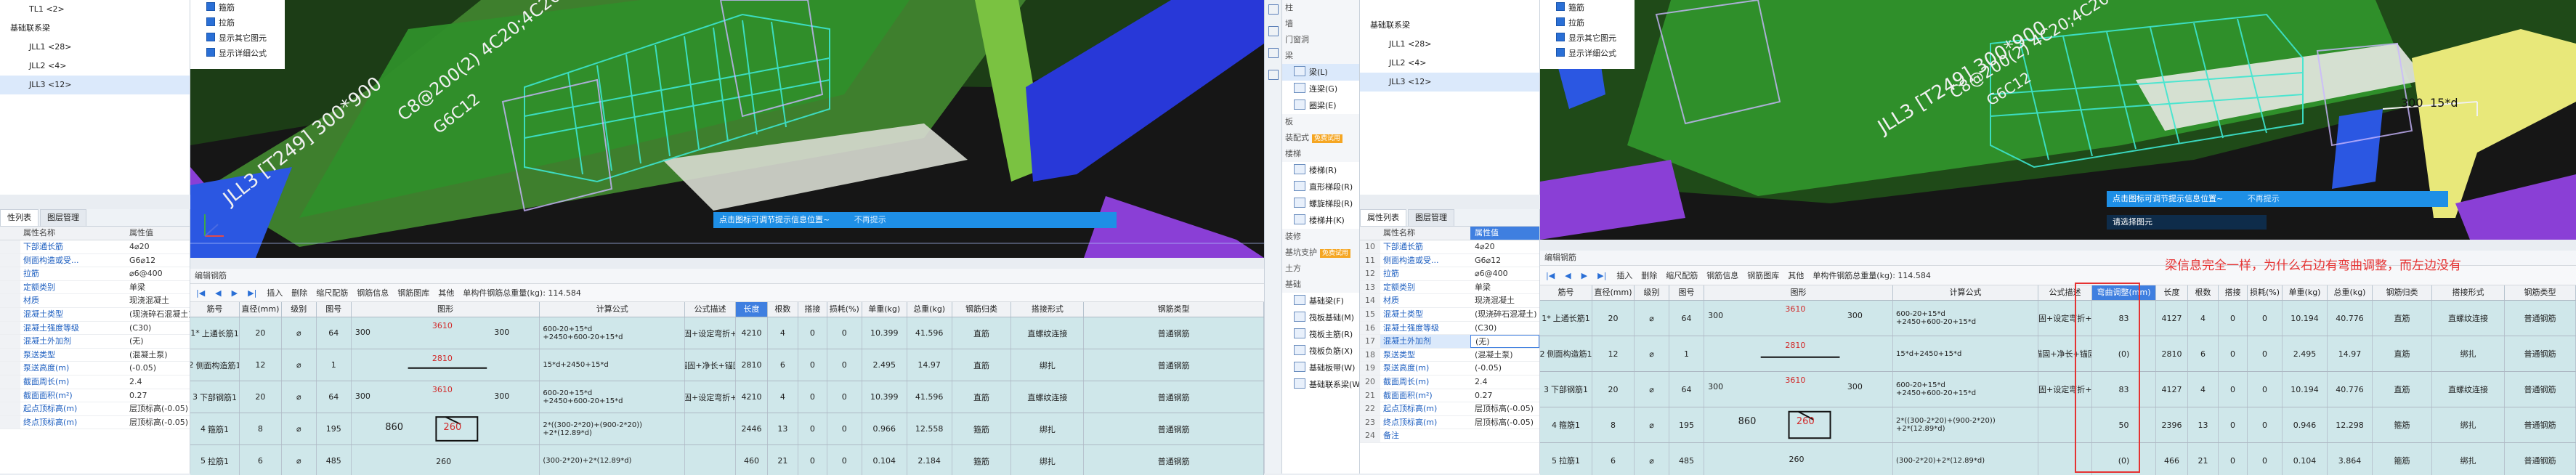  Describe the element at coordinates (1431, 217) in the screenshot. I see `right-tab-1: 图层管理` at that location.